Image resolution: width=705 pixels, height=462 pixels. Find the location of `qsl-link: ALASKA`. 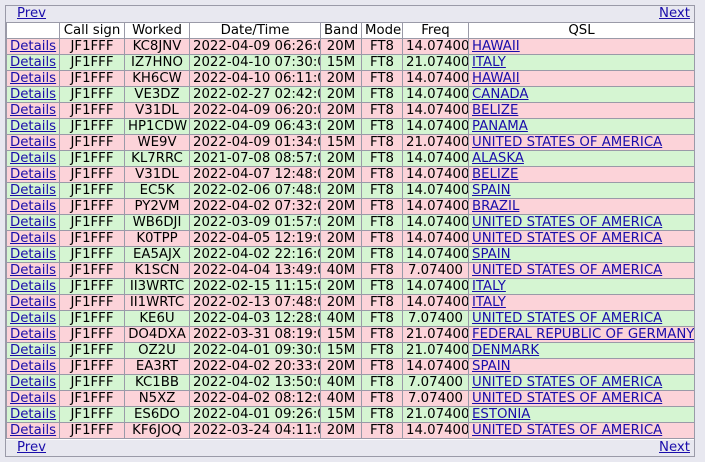

qsl-link: ALASKA is located at coordinates (498, 159).